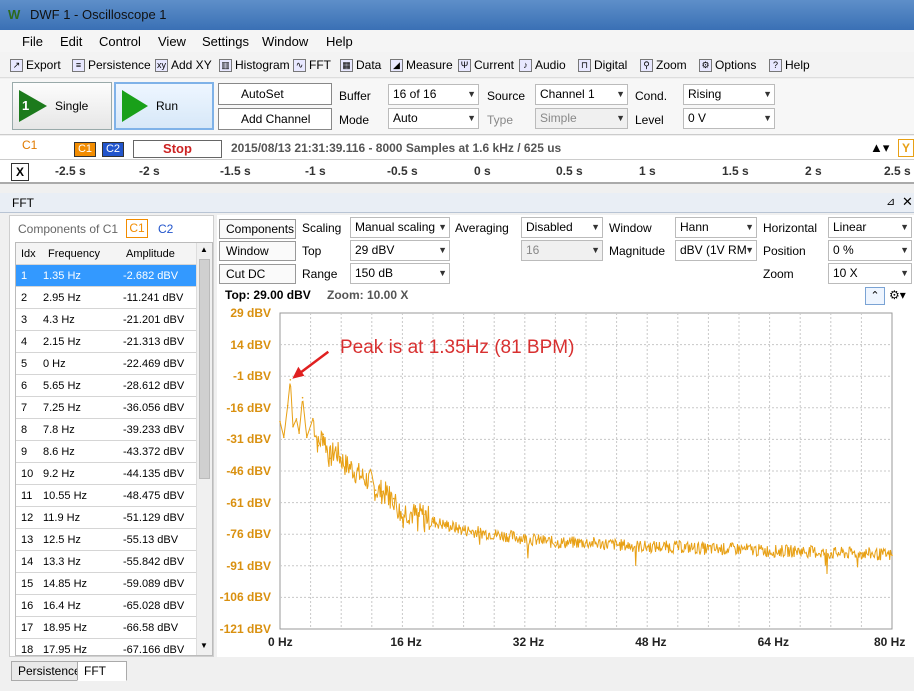 This screenshot has width=914, height=691. Describe the element at coordinates (62, 106) in the screenshot. I see `single-button: 1 Single` at that location.